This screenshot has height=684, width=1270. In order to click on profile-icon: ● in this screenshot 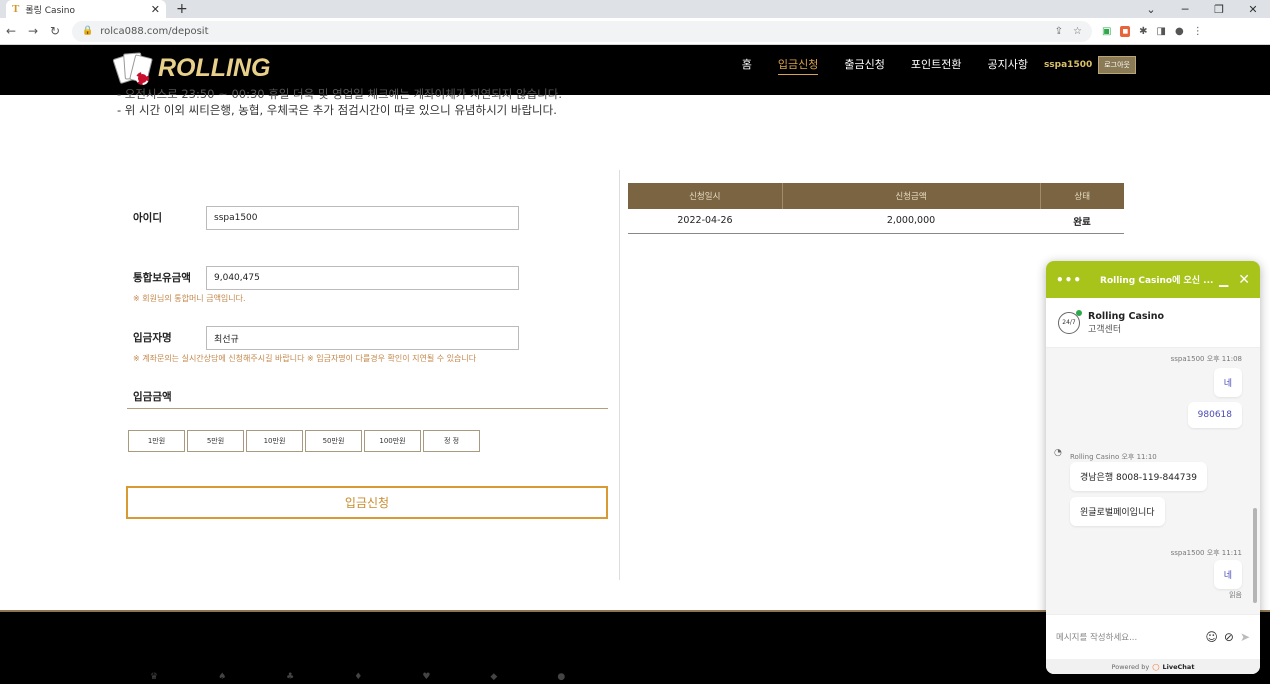, I will do `click(1179, 31)`.